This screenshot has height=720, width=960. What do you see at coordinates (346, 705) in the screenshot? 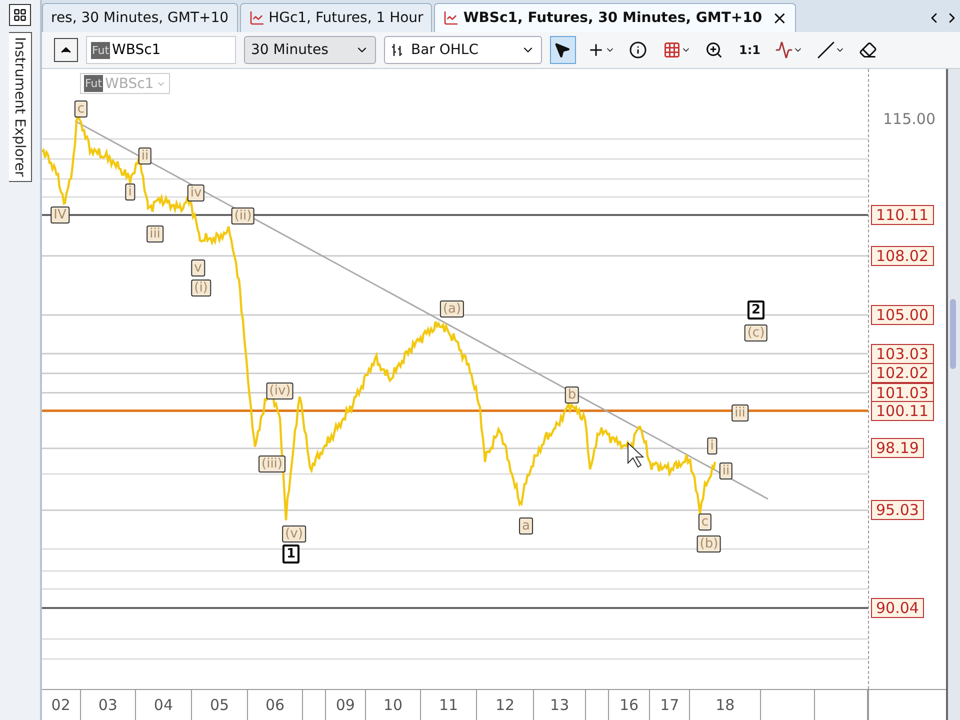
I see `date-label: 09` at bounding box center [346, 705].